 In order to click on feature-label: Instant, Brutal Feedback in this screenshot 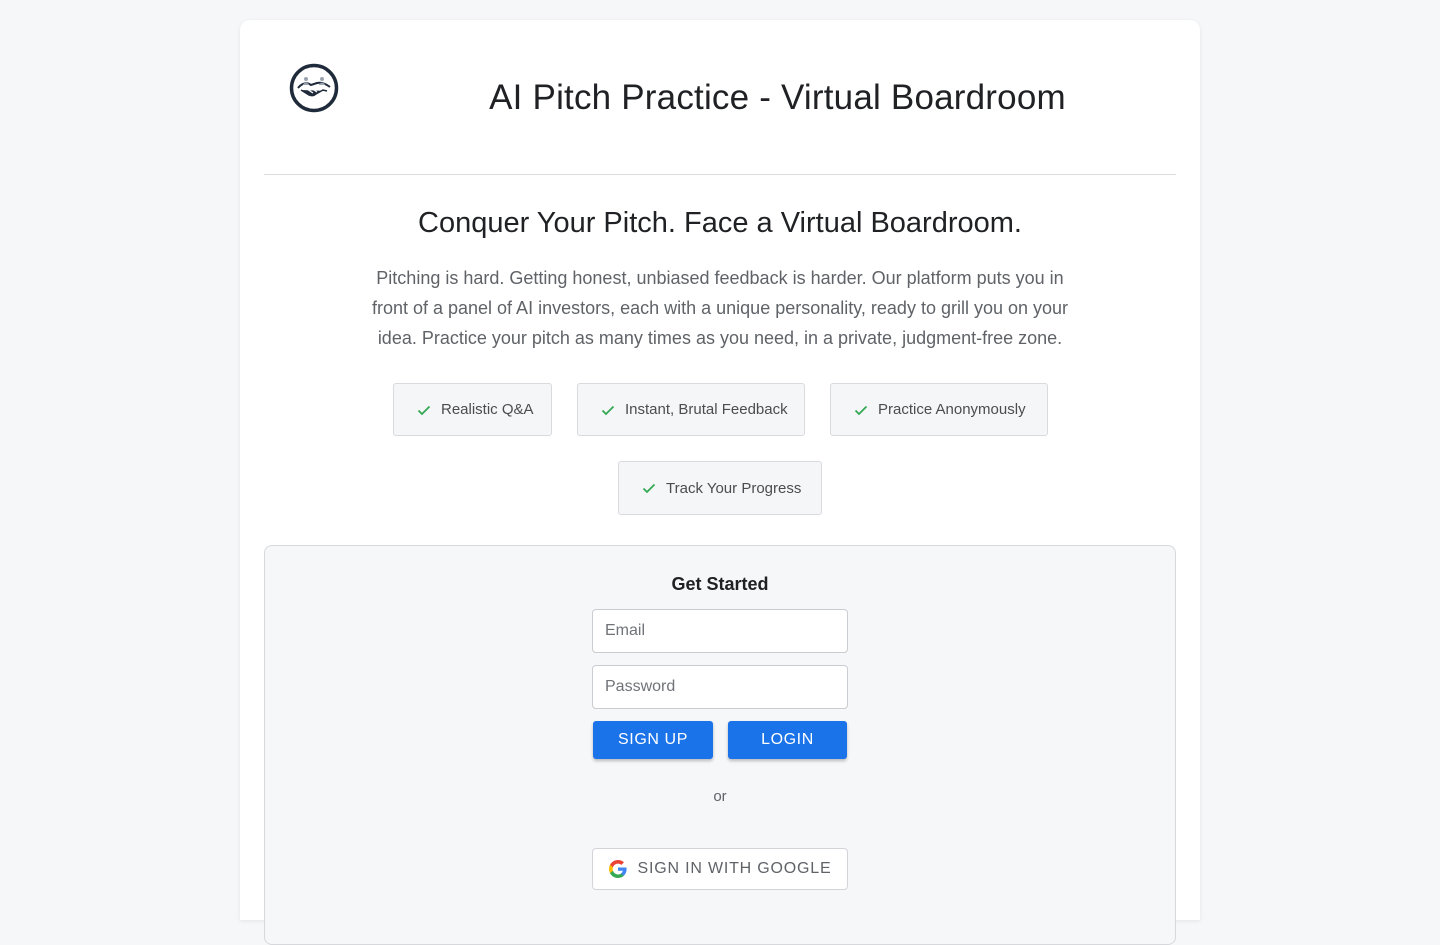, I will do `click(706, 409)`.